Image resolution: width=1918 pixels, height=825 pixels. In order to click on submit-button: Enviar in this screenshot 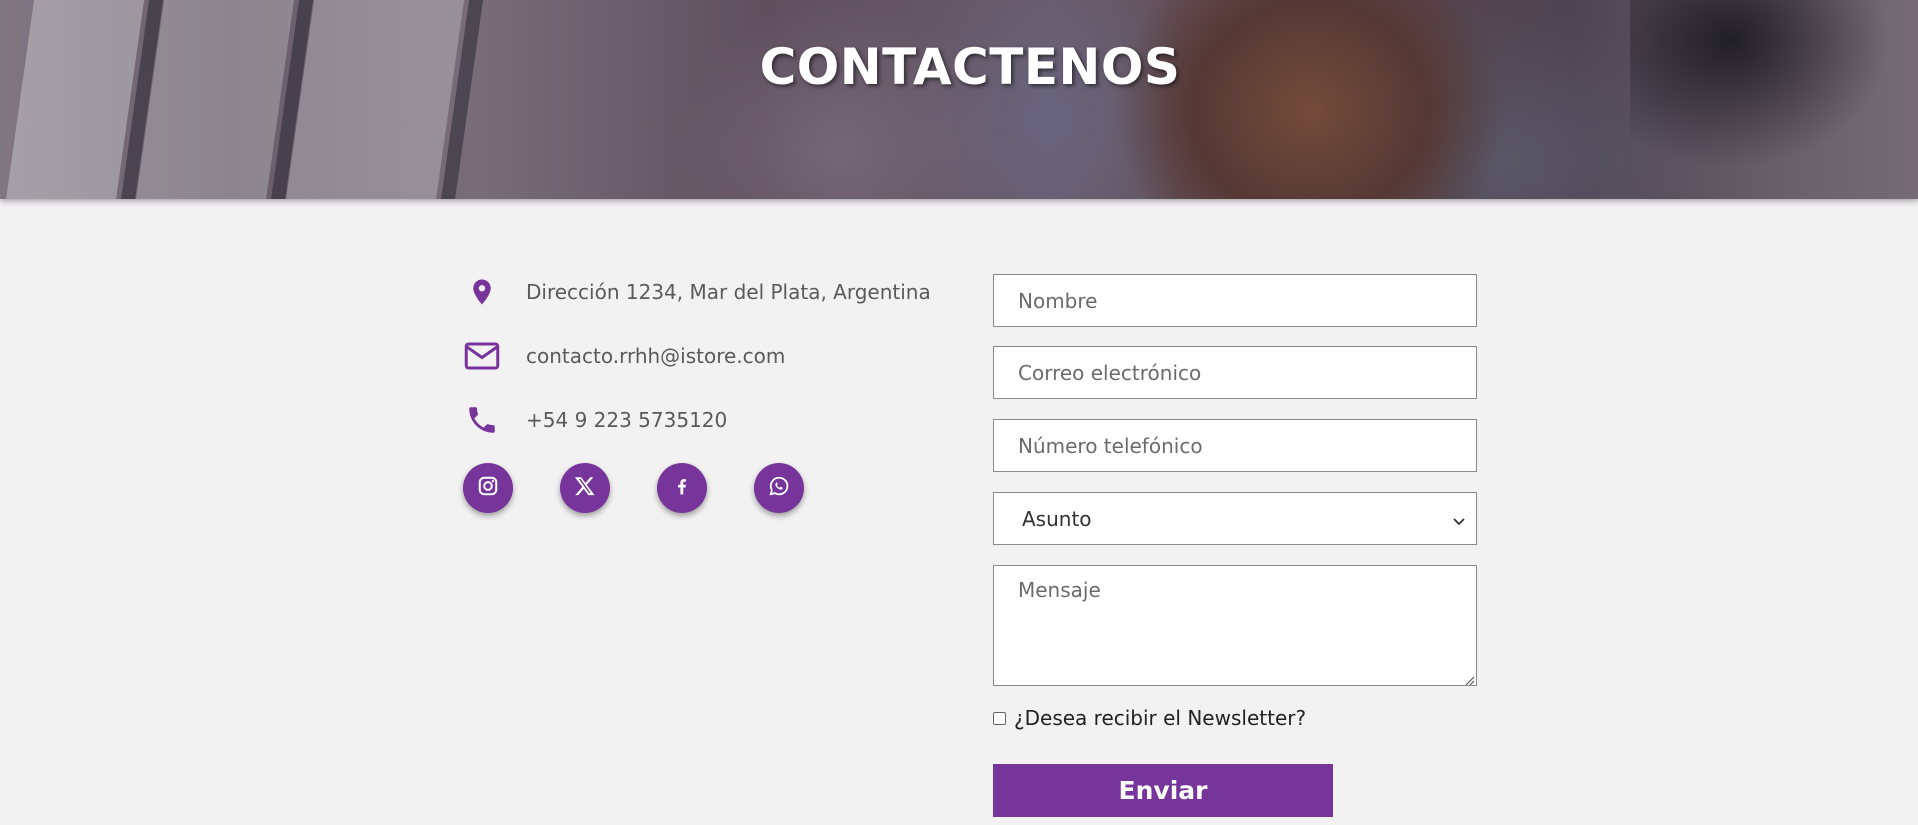, I will do `click(1163, 790)`.